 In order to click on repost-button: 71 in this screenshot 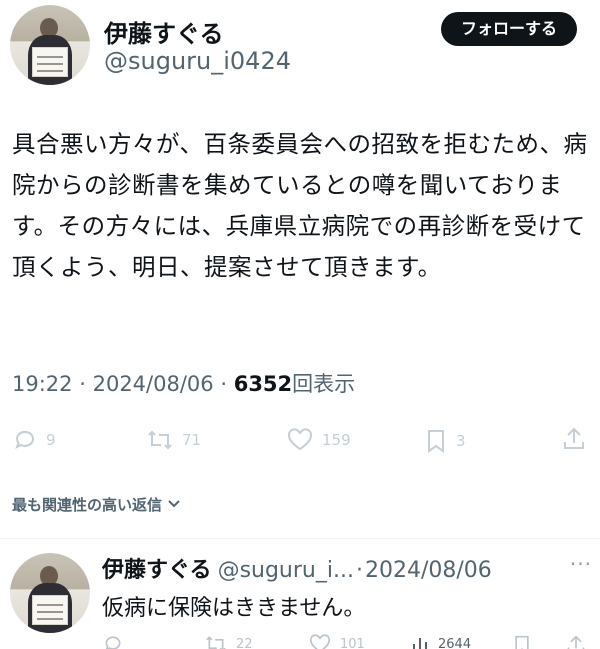, I will do `click(173, 440)`.